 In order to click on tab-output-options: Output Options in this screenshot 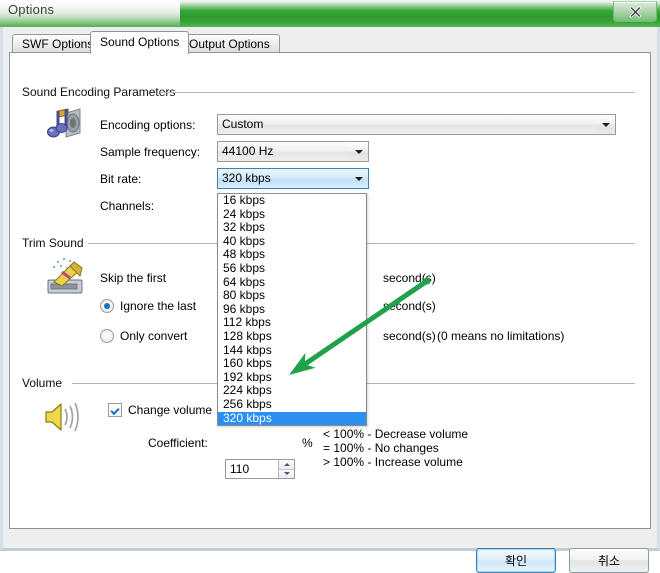, I will do `click(229, 43)`.